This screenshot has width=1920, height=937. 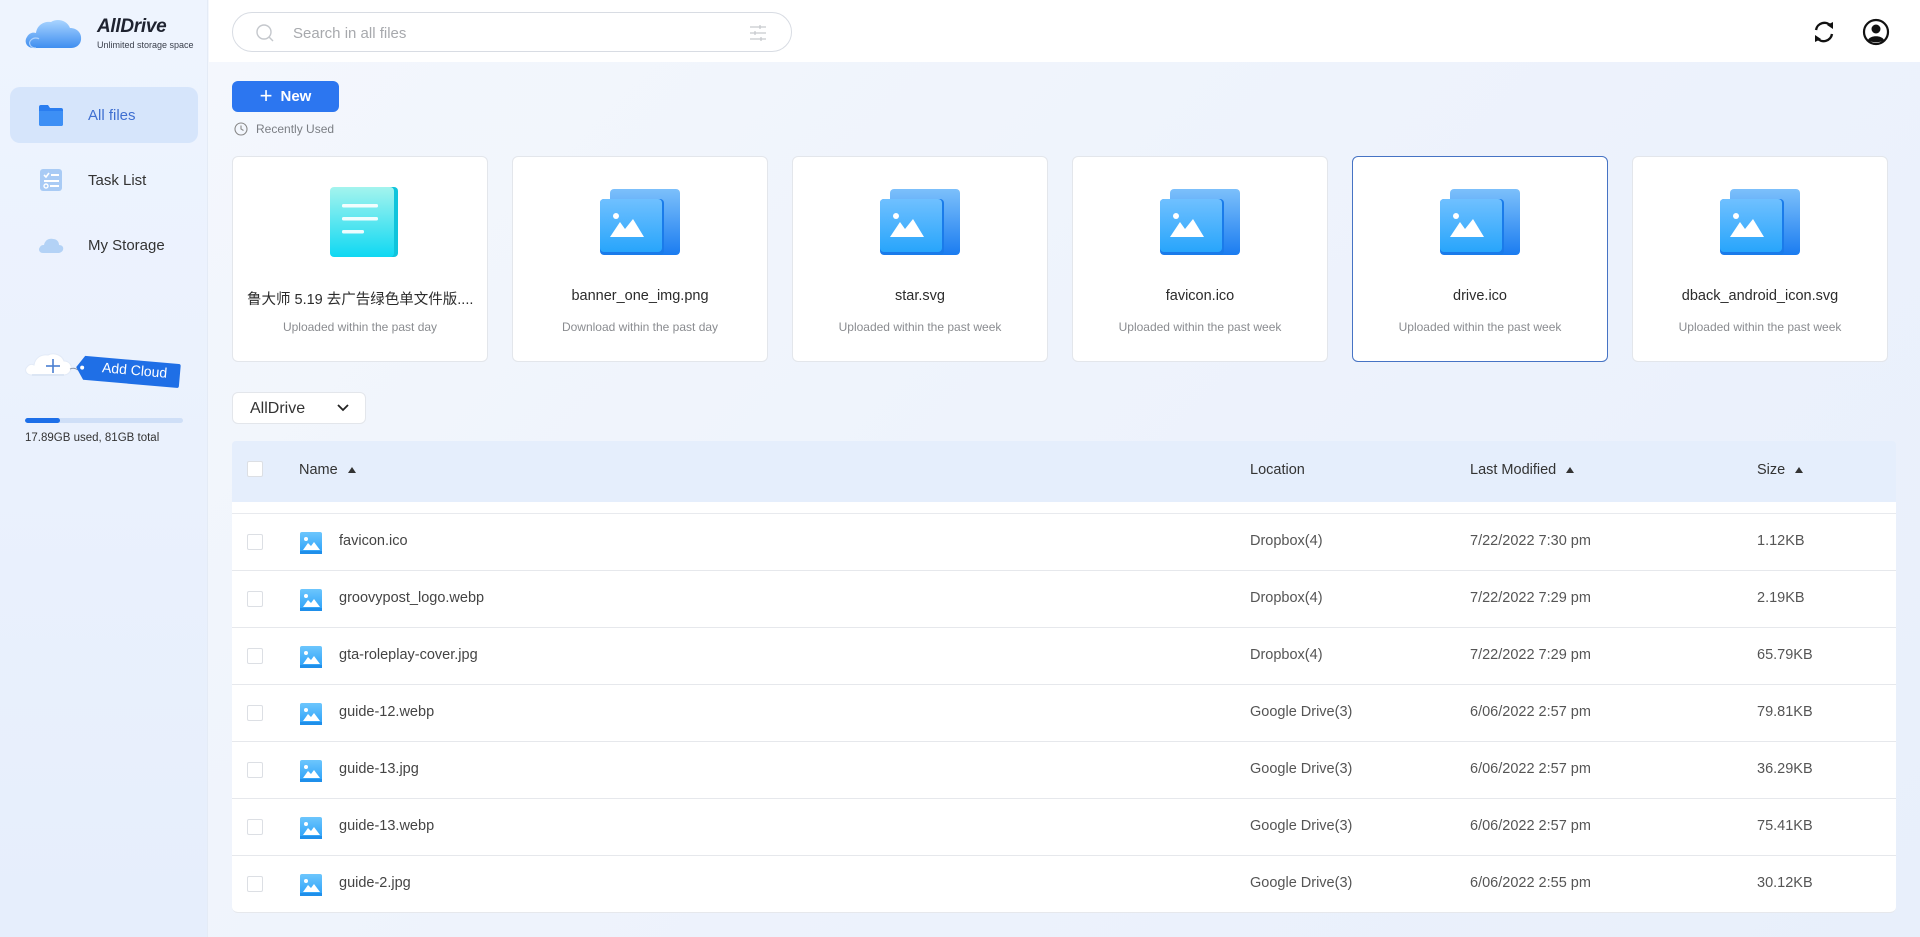 What do you see at coordinates (51, 245) in the screenshot?
I see `cloud-icon` at bounding box center [51, 245].